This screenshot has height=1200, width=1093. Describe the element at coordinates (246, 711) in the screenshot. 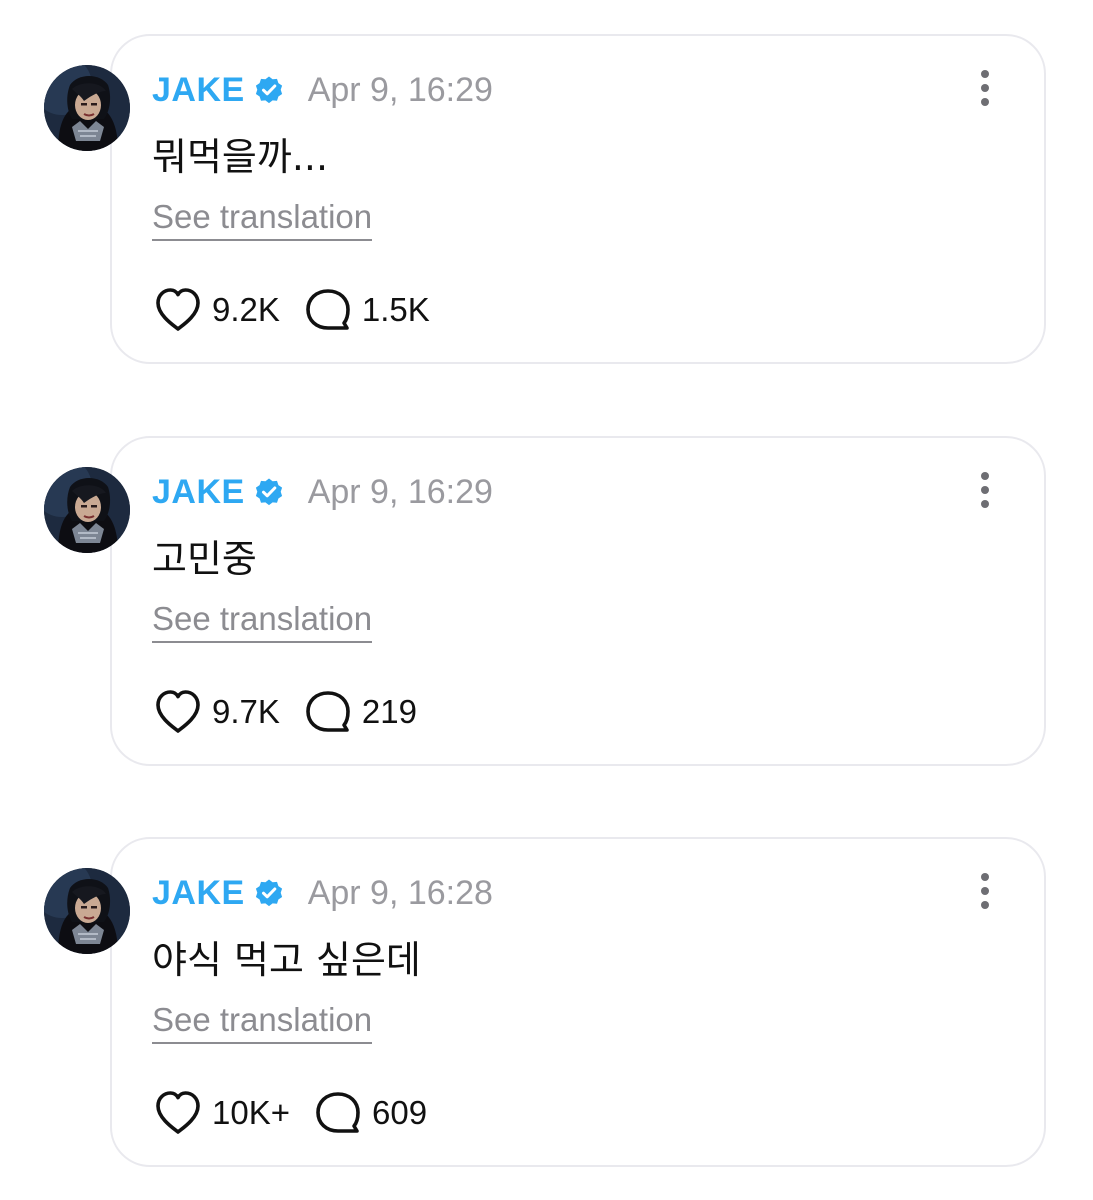

I see `like-count: 9.7K` at that location.